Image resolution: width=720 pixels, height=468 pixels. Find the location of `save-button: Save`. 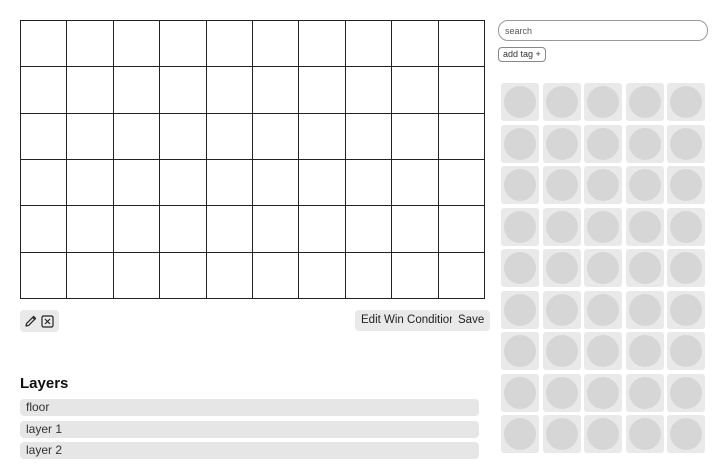

save-button: Save is located at coordinates (471, 320).